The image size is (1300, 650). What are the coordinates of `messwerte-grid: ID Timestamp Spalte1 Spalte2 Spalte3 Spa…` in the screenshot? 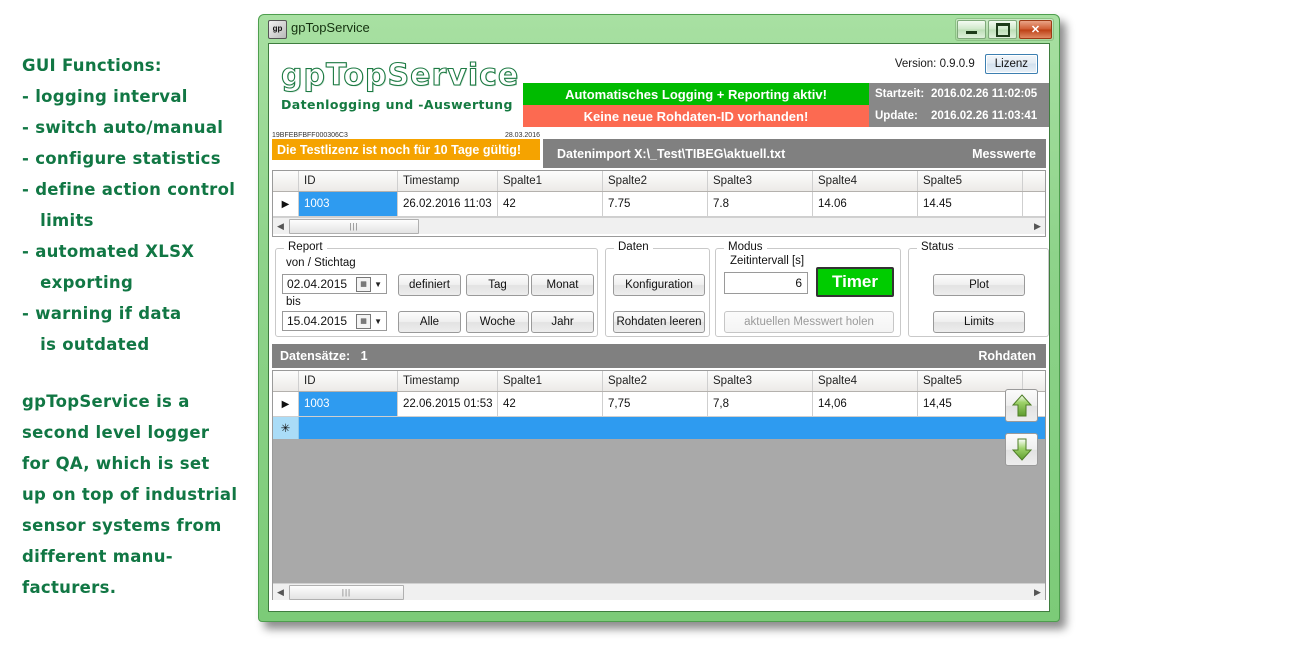 It's located at (659, 203).